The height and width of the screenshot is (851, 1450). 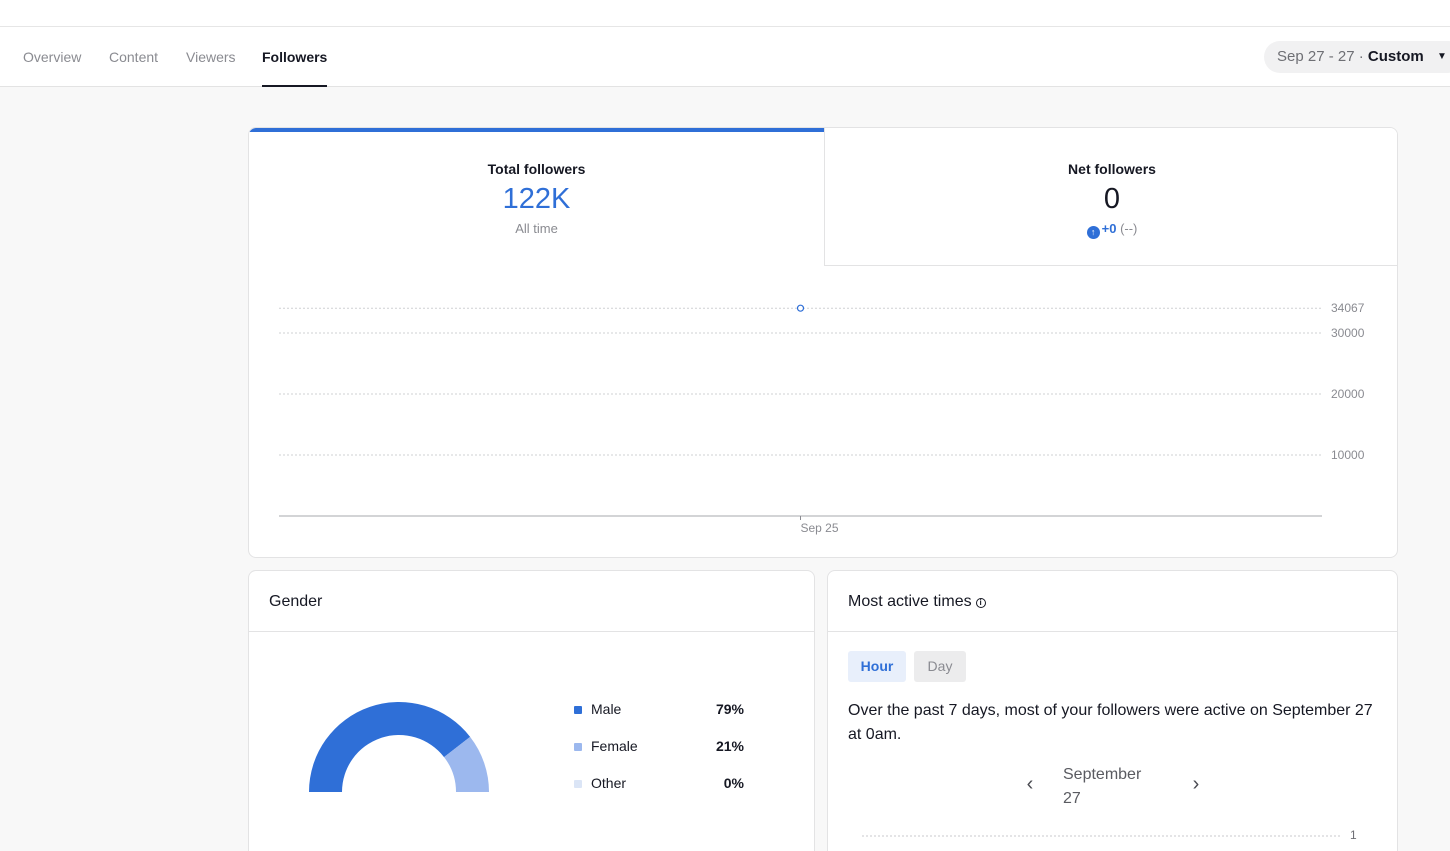 What do you see at coordinates (609, 783) in the screenshot?
I see `legend-label-other: Other` at bounding box center [609, 783].